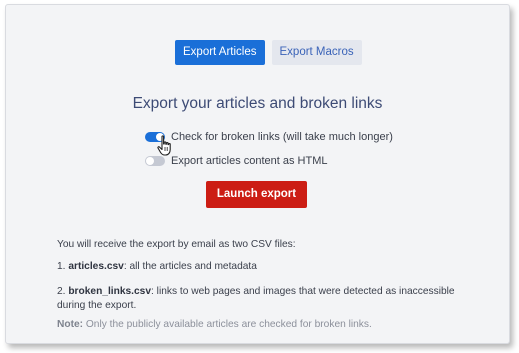  What do you see at coordinates (96, 266) in the screenshot?
I see `file1-name: articles.csv` at bounding box center [96, 266].